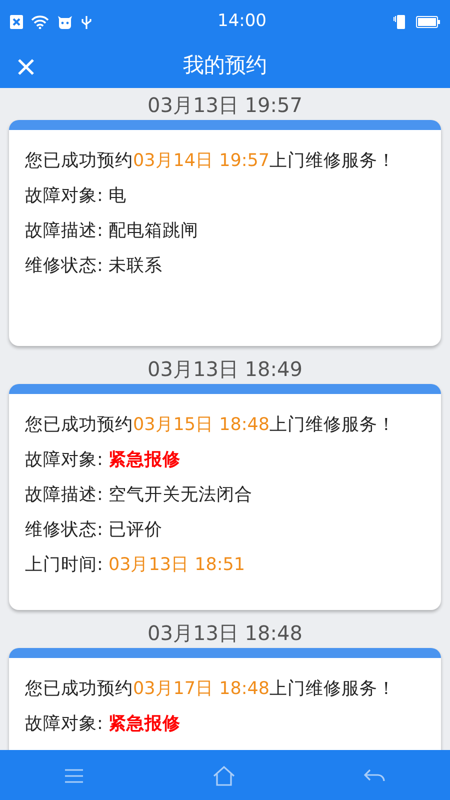  What do you see at coordinates (40, 22) in the screenshot?
I see `wifi-icon` at bounding box center [40, 22].